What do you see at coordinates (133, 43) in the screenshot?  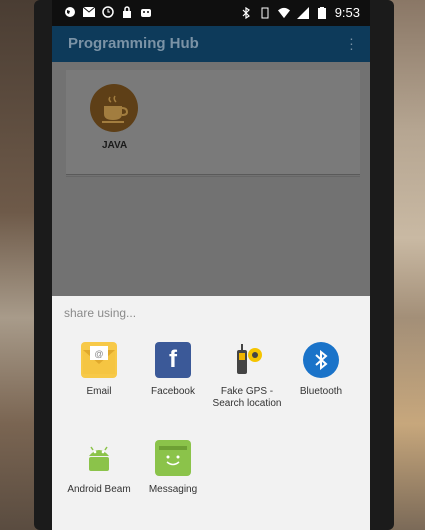 I see `app-title: Programming Hub` at bounding box center [133, 43].